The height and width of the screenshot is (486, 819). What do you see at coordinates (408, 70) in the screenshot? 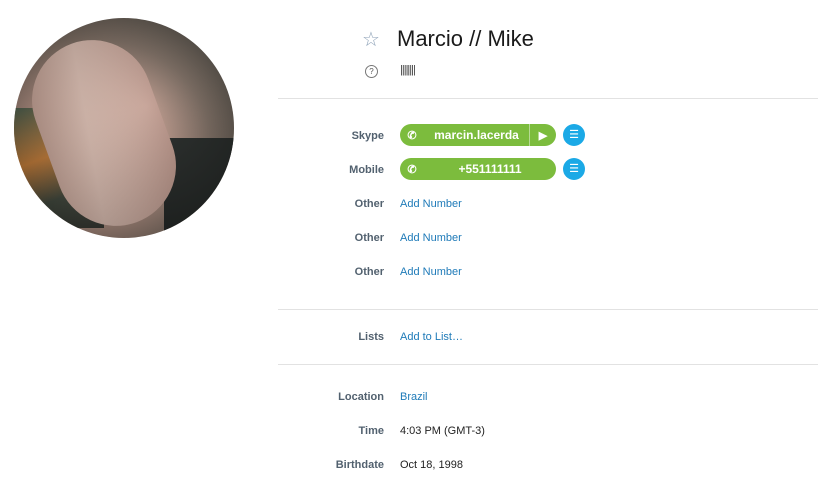
I see `mood-message: ||||||||` at bounding box center [408, 70].